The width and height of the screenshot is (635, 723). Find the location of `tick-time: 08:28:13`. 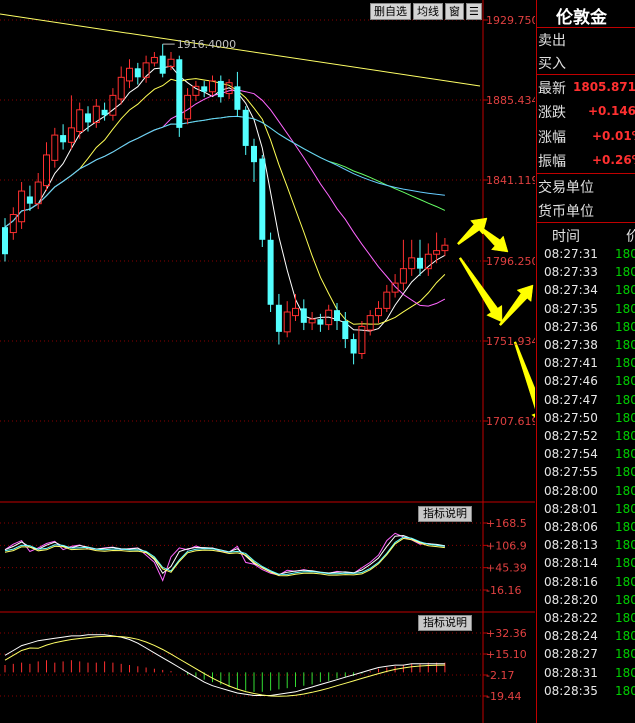

tick-time: 08:28:13 is located at coordinates (571, 545).